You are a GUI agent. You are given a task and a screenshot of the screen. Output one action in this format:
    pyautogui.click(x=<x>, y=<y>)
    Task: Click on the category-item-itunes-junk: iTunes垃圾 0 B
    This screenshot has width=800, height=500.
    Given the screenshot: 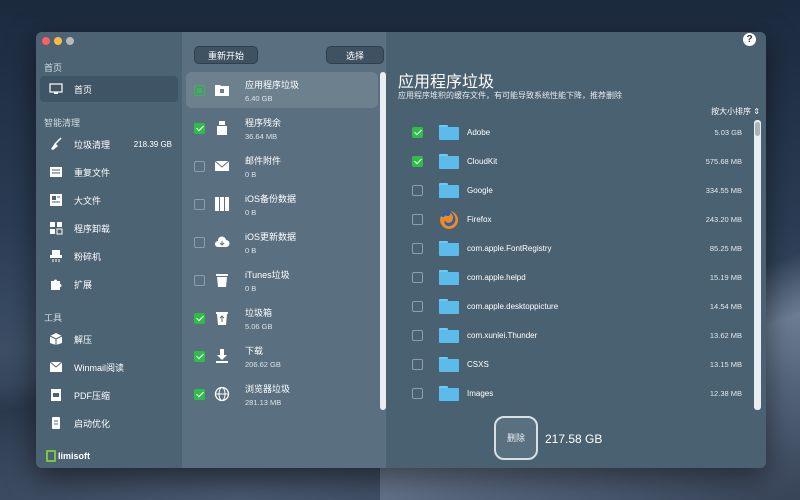 What is the action you would take?
    pyautogui.click(x=282, y=280)
    